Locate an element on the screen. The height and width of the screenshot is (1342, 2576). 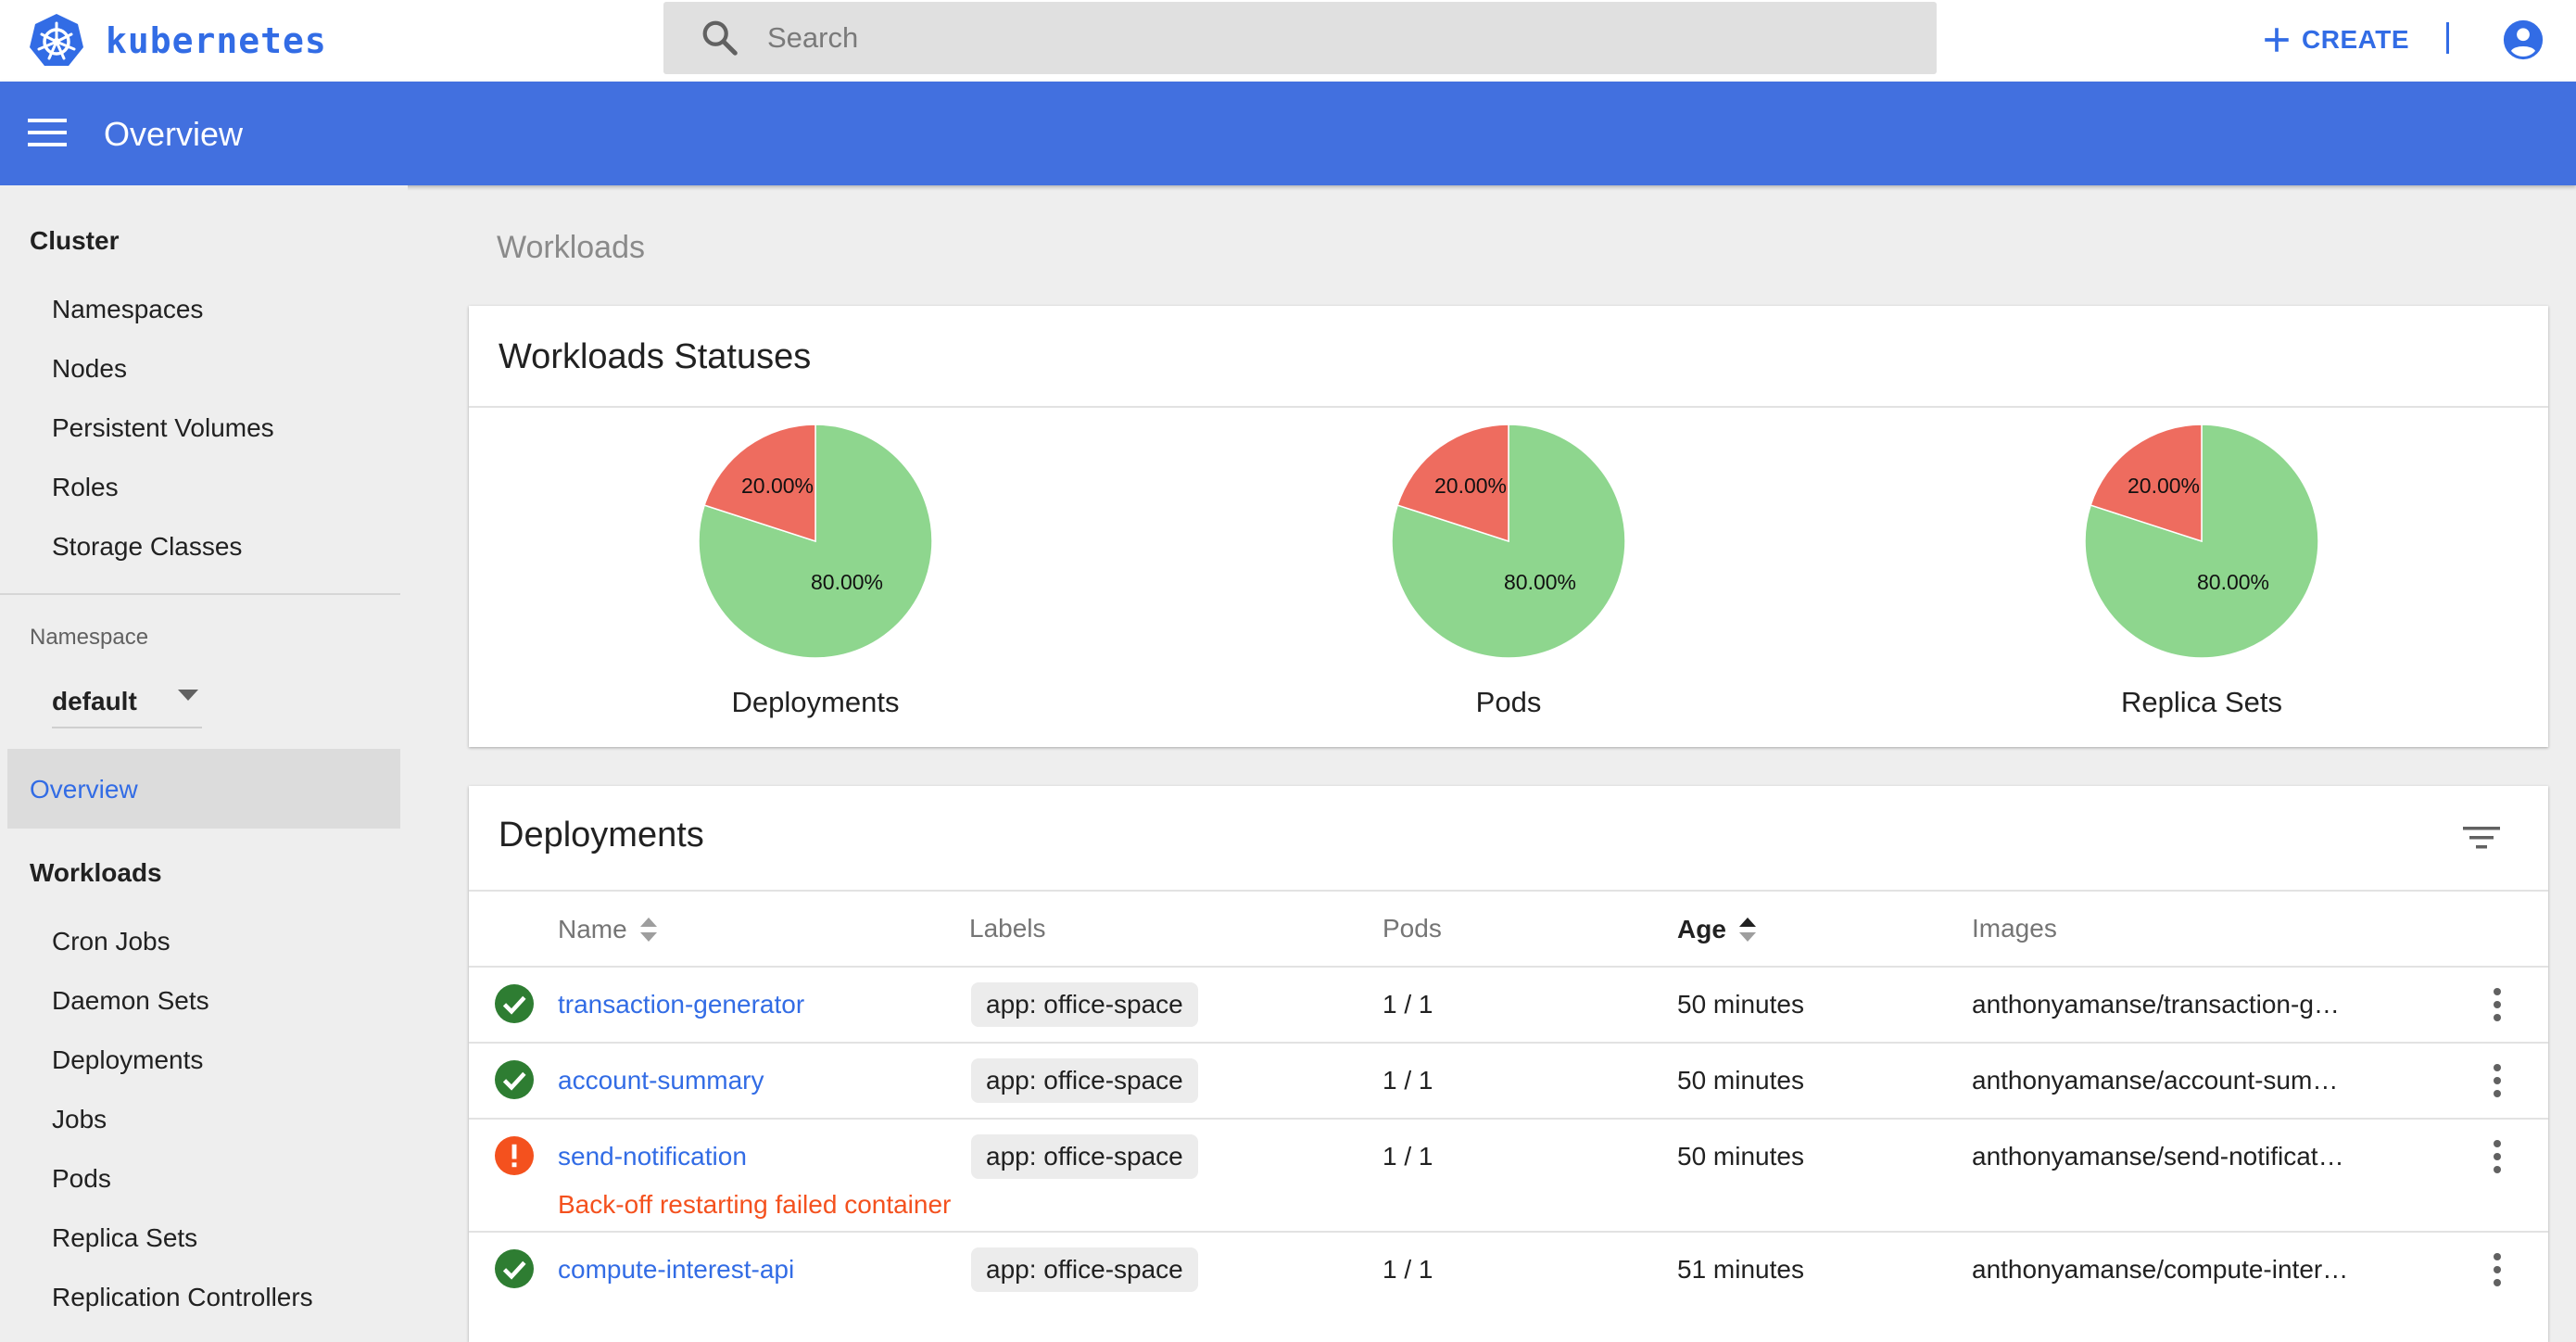
namespace-select: default is located at coordinates (127, 702).